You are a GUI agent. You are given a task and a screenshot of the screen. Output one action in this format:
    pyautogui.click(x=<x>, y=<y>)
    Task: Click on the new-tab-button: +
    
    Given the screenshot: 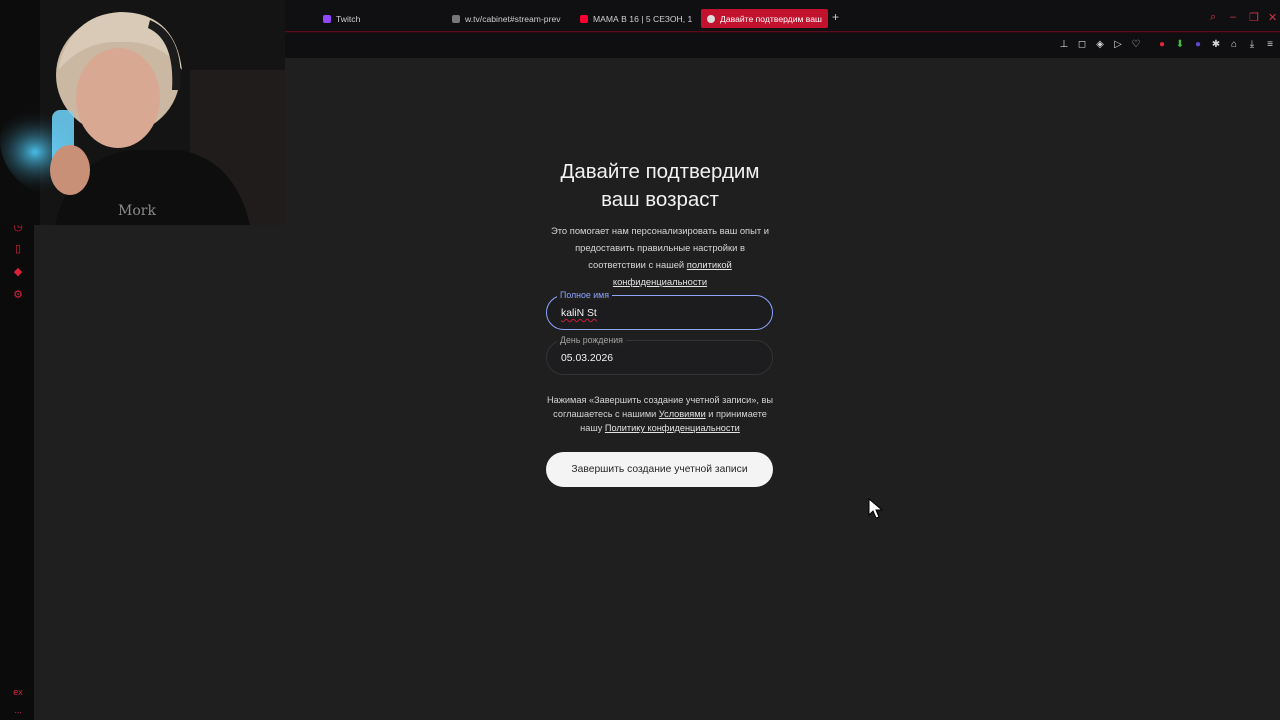 What is the action you would take?
    pyautogui.click(x=835, y=17)
    